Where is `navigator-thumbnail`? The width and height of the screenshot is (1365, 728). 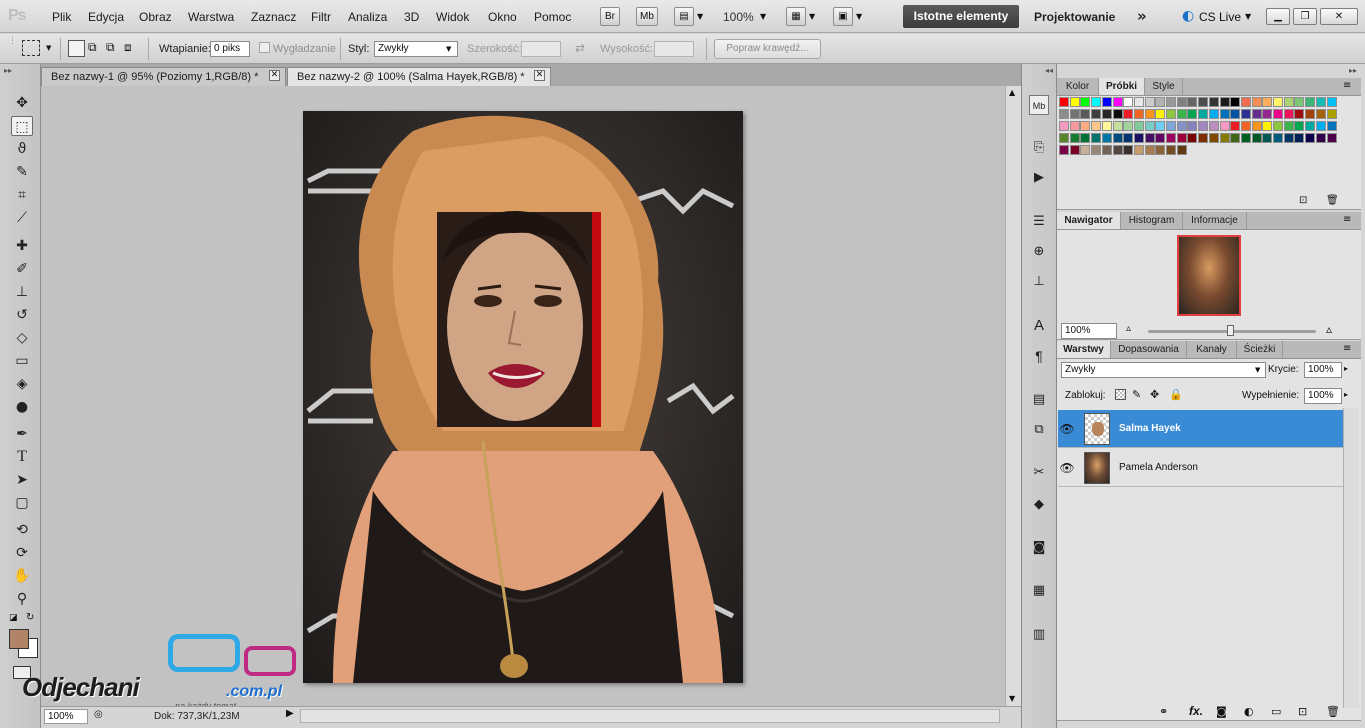
navigator-thumbnail is located at coordinates (1209, 275).